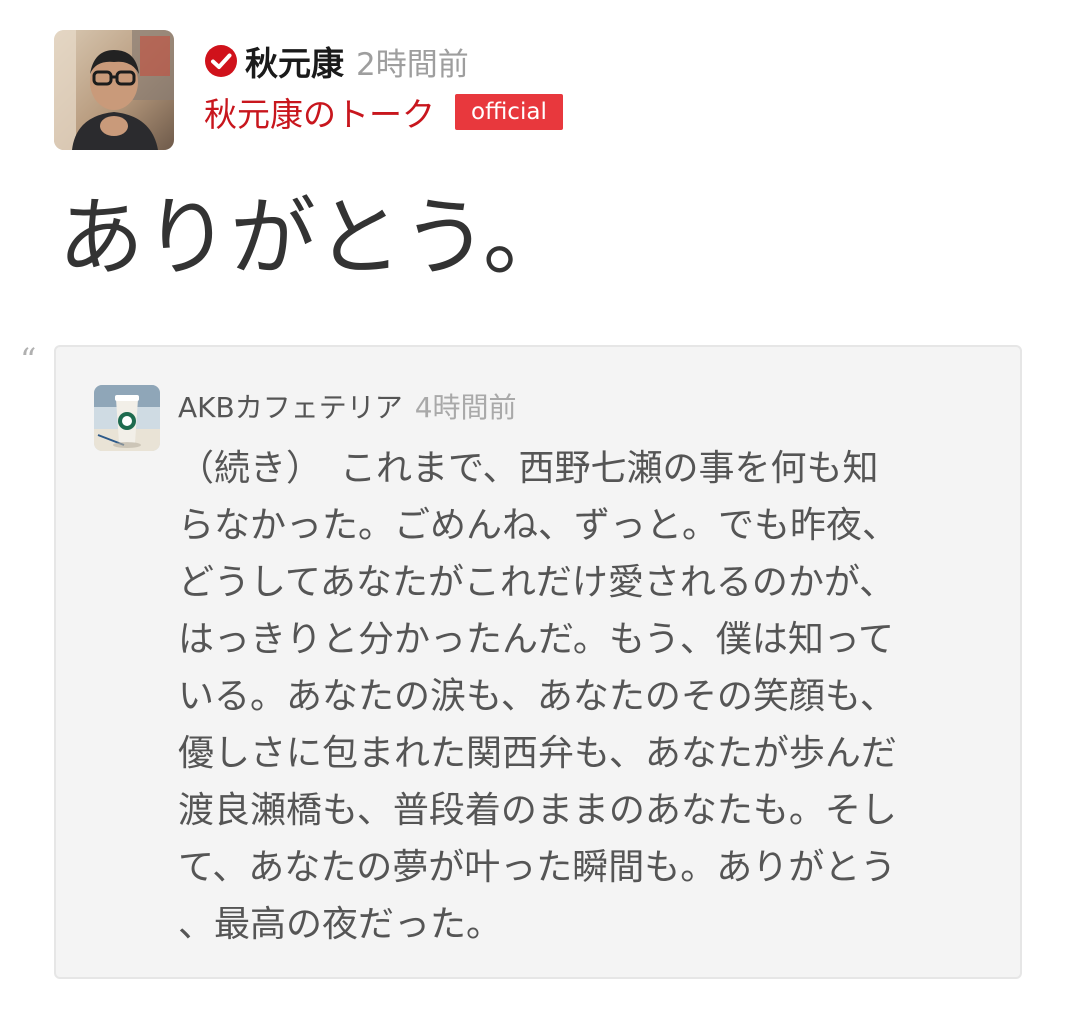 This screenshot has height=1030, width=1080. Describe the element at coordinates (465, 407) in the screenshot. I see `quote-timestamp: 4時間前` at that location.